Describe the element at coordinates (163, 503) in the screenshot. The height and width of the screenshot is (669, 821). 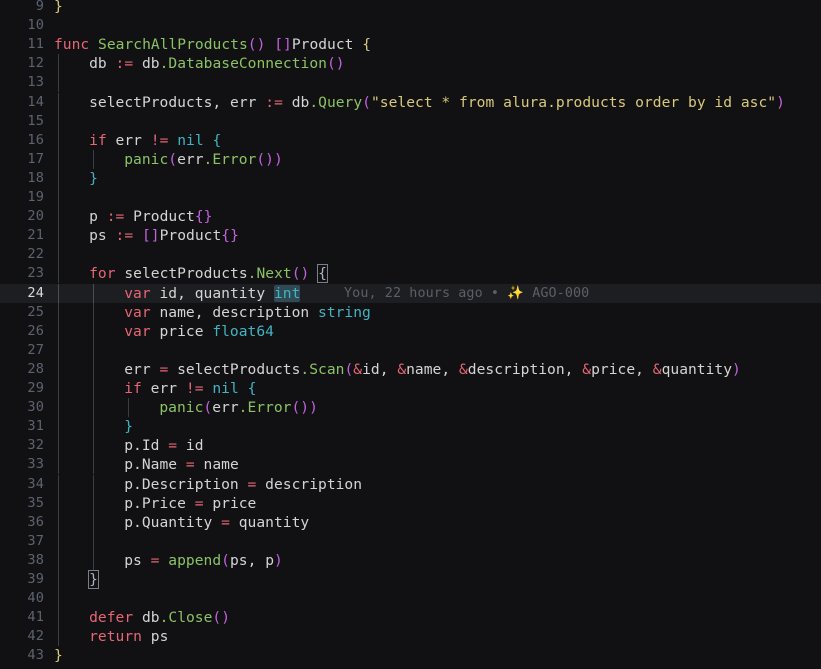
I see `token: Price` at that location.